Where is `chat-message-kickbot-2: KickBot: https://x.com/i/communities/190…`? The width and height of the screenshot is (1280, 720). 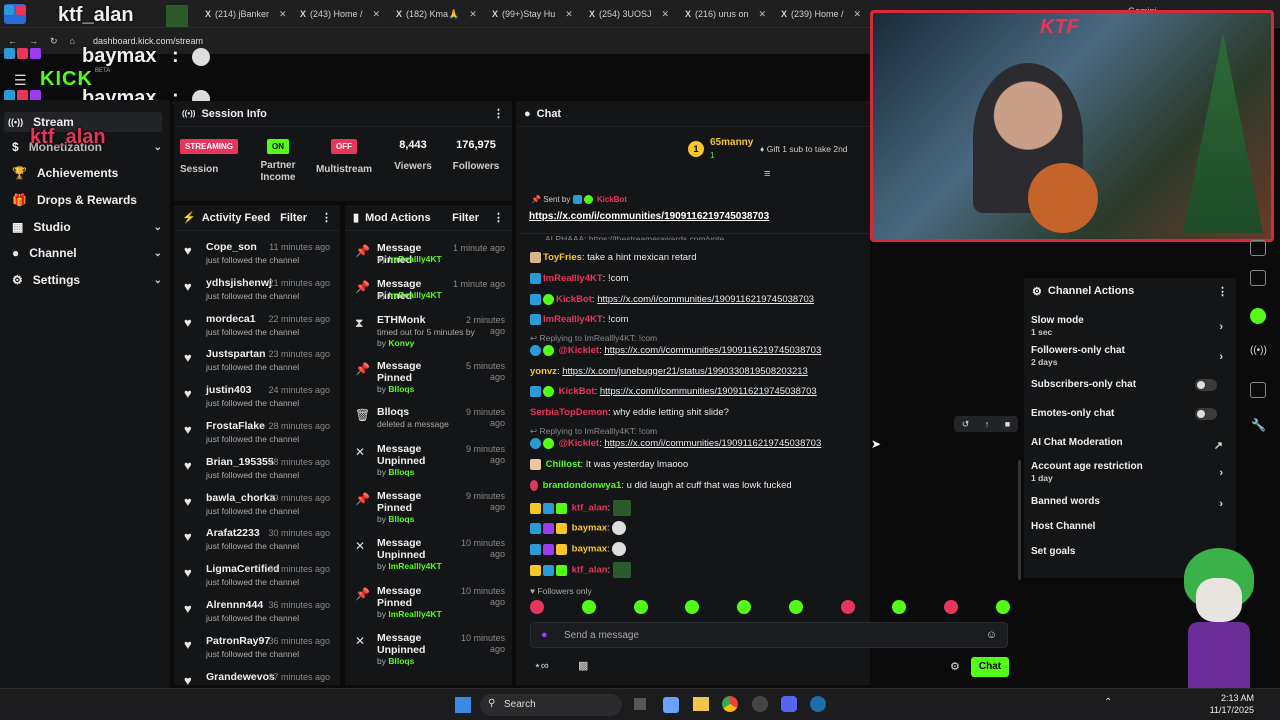 chat-message-kickbot-2: KickBot: https://x.com/i/communities/190… is located at coordinates (673, 391).